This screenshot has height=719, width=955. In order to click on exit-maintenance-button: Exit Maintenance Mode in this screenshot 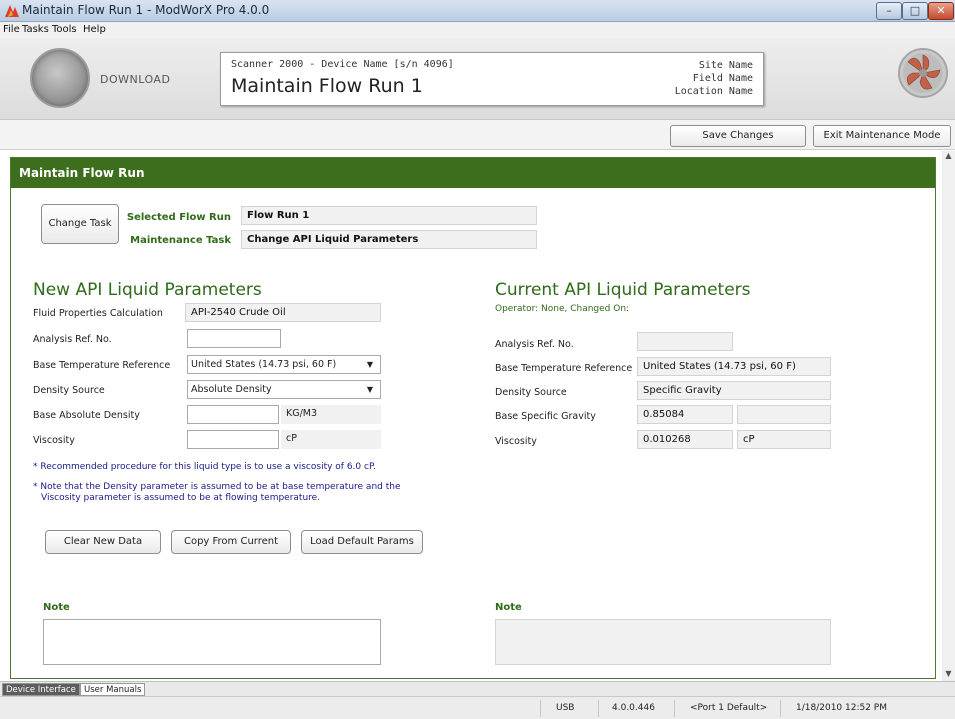, I will do `click(882, 136)`.